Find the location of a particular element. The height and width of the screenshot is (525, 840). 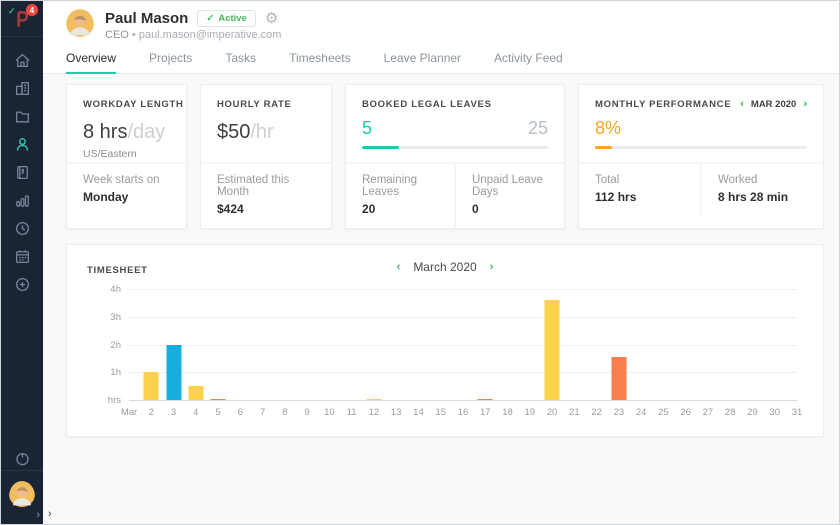

time-icon is located at coordinates (22, 228).